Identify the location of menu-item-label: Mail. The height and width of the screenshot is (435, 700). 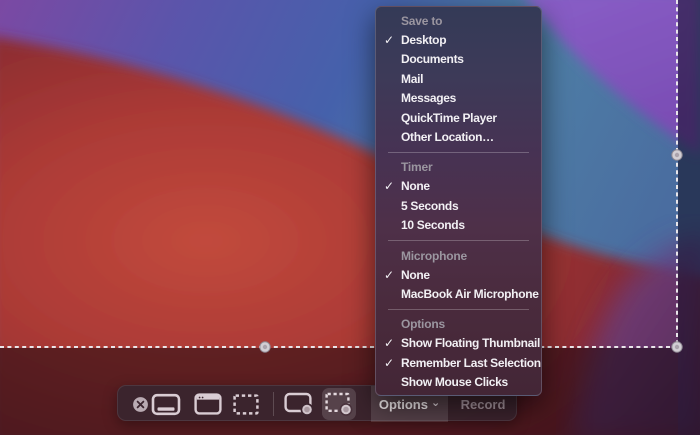
(412, 78).